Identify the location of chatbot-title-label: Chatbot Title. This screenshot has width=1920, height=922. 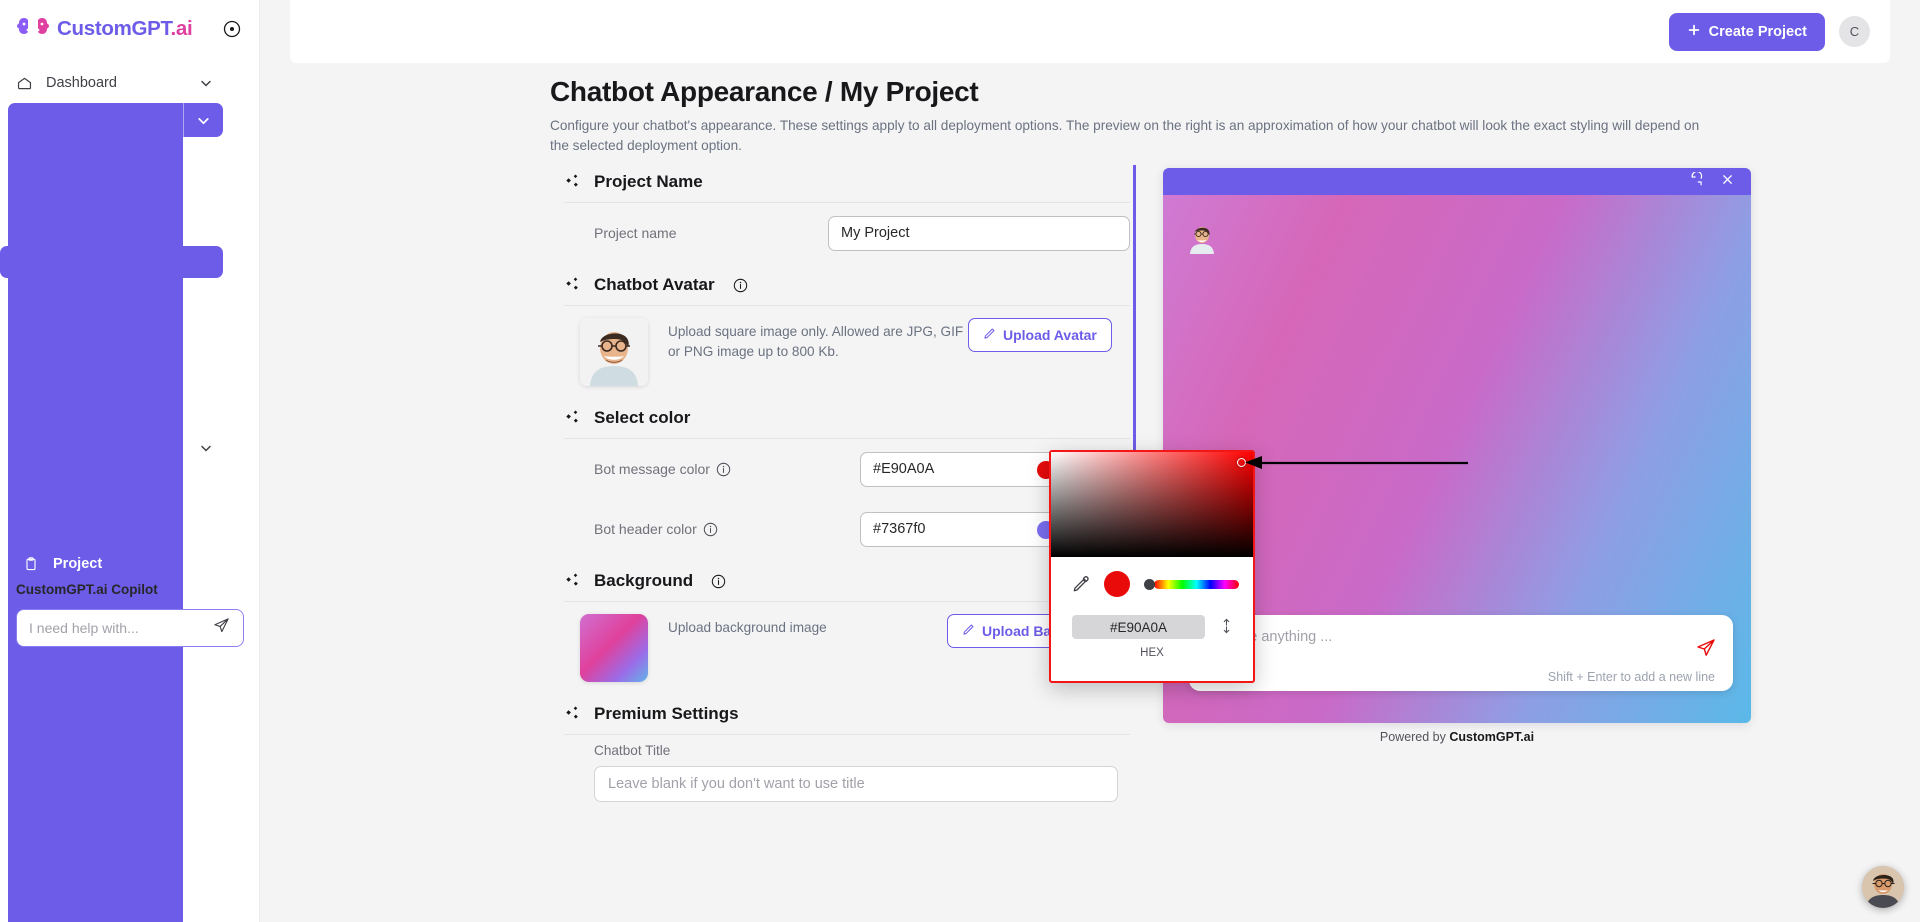
(632, 750).